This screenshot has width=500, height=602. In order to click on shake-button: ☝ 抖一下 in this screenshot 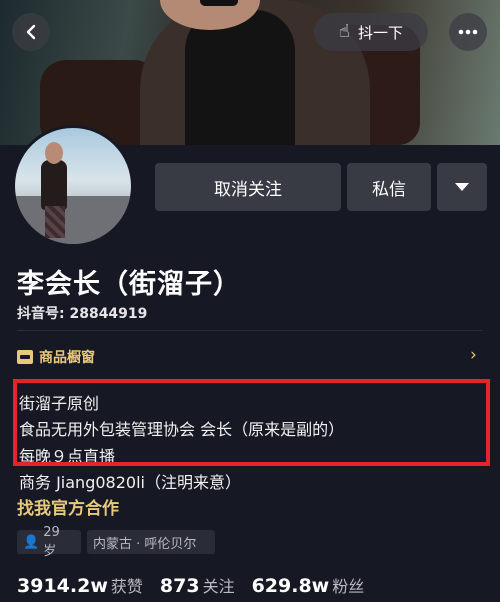, I will do `click(371, 32)`.